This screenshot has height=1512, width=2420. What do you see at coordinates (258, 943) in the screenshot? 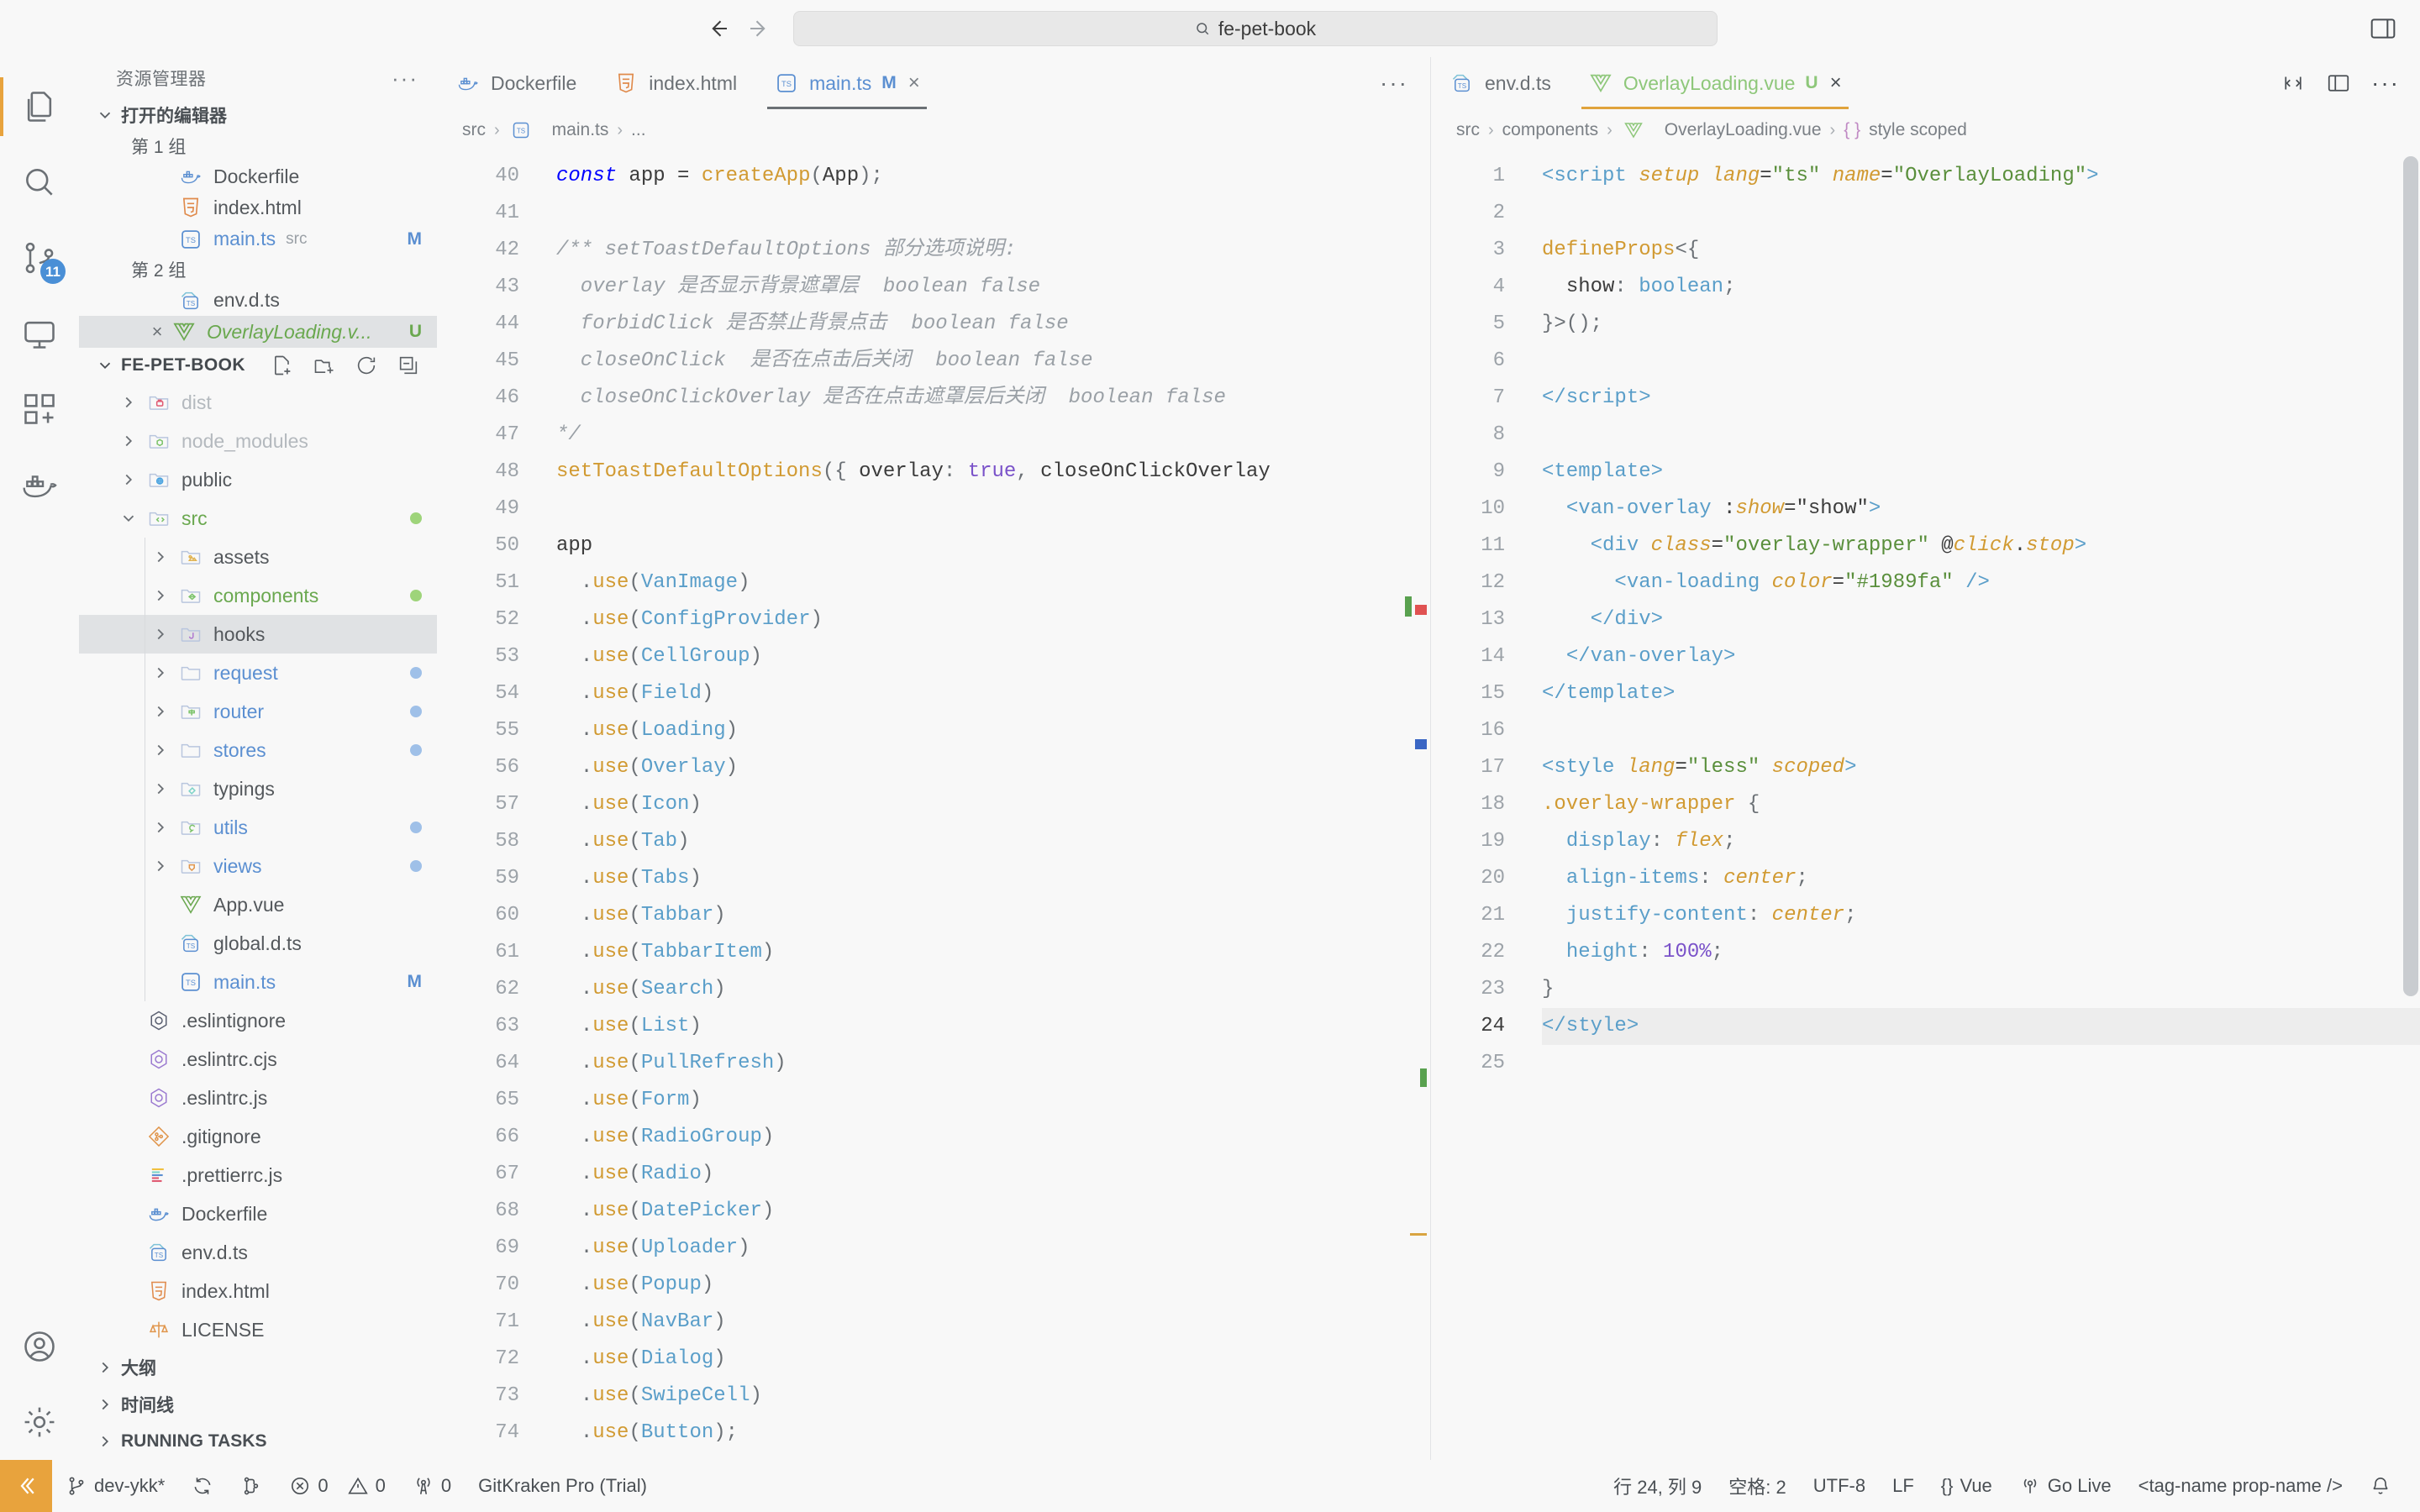
I see `tree-file-global-d-ts: TS global.d.ts` at bounding box center [258, 943].